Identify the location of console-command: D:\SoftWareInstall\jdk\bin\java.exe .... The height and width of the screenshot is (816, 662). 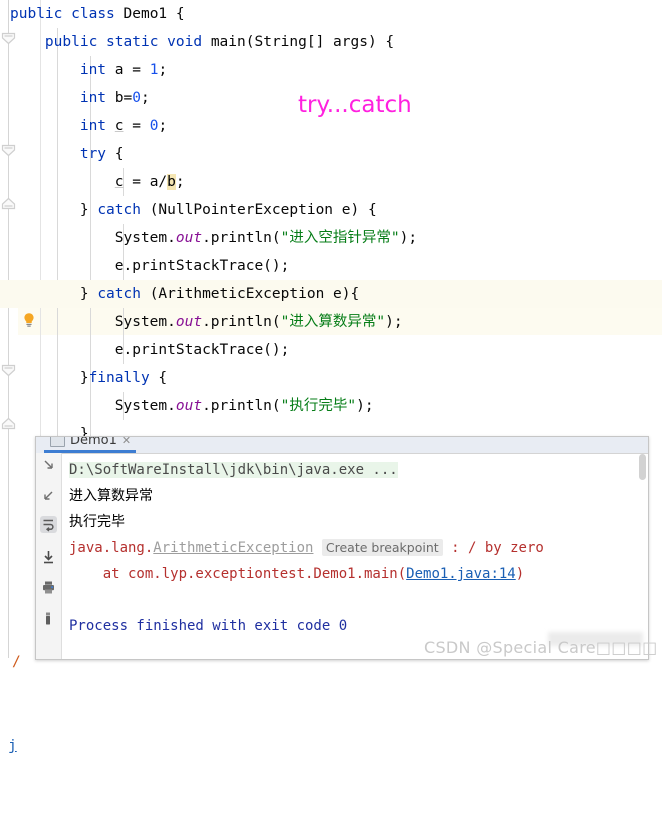
(233, 470).